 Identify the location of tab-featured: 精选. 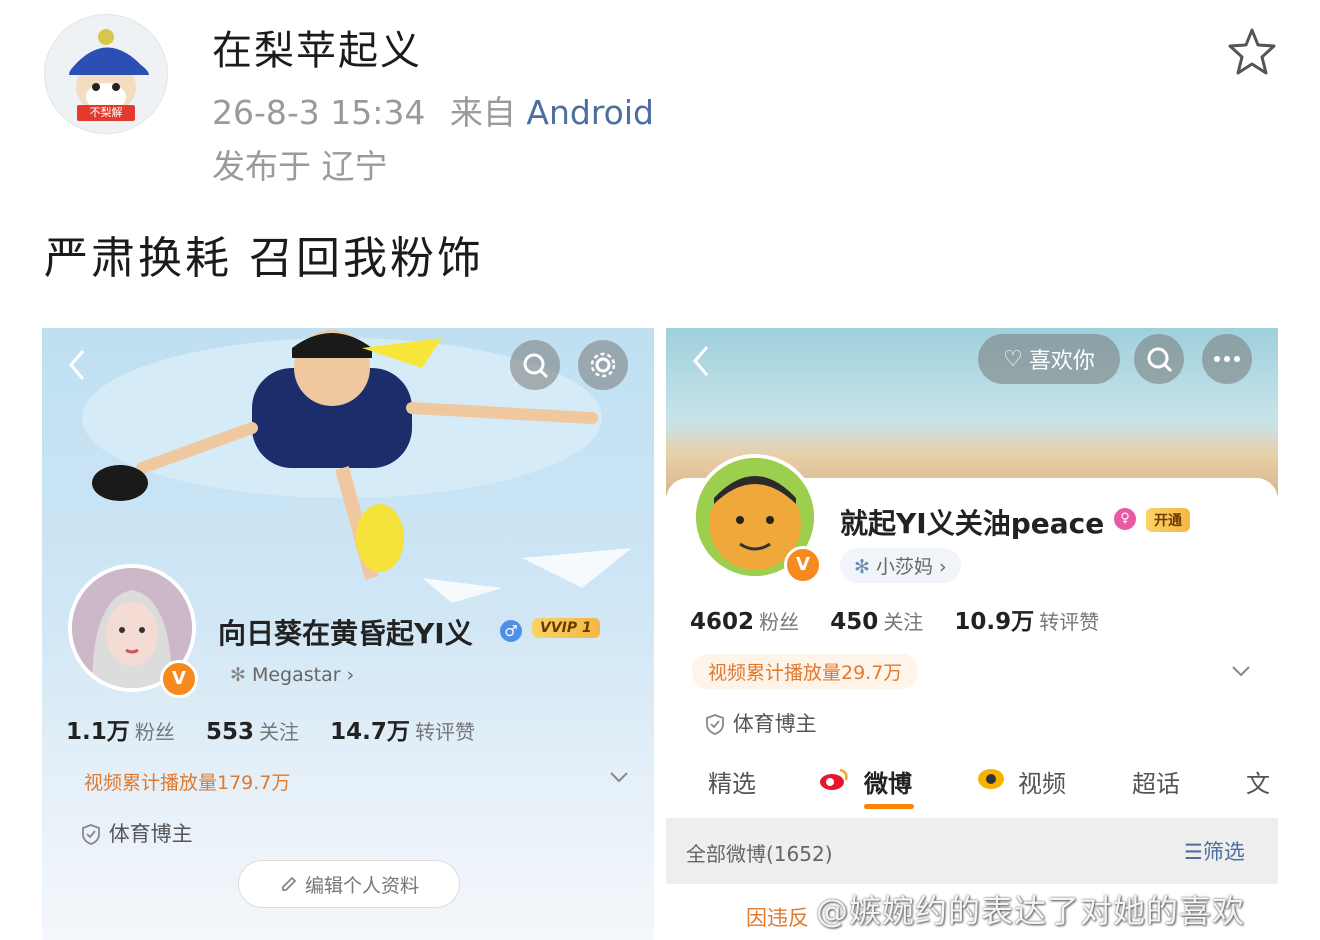
(732, 781).